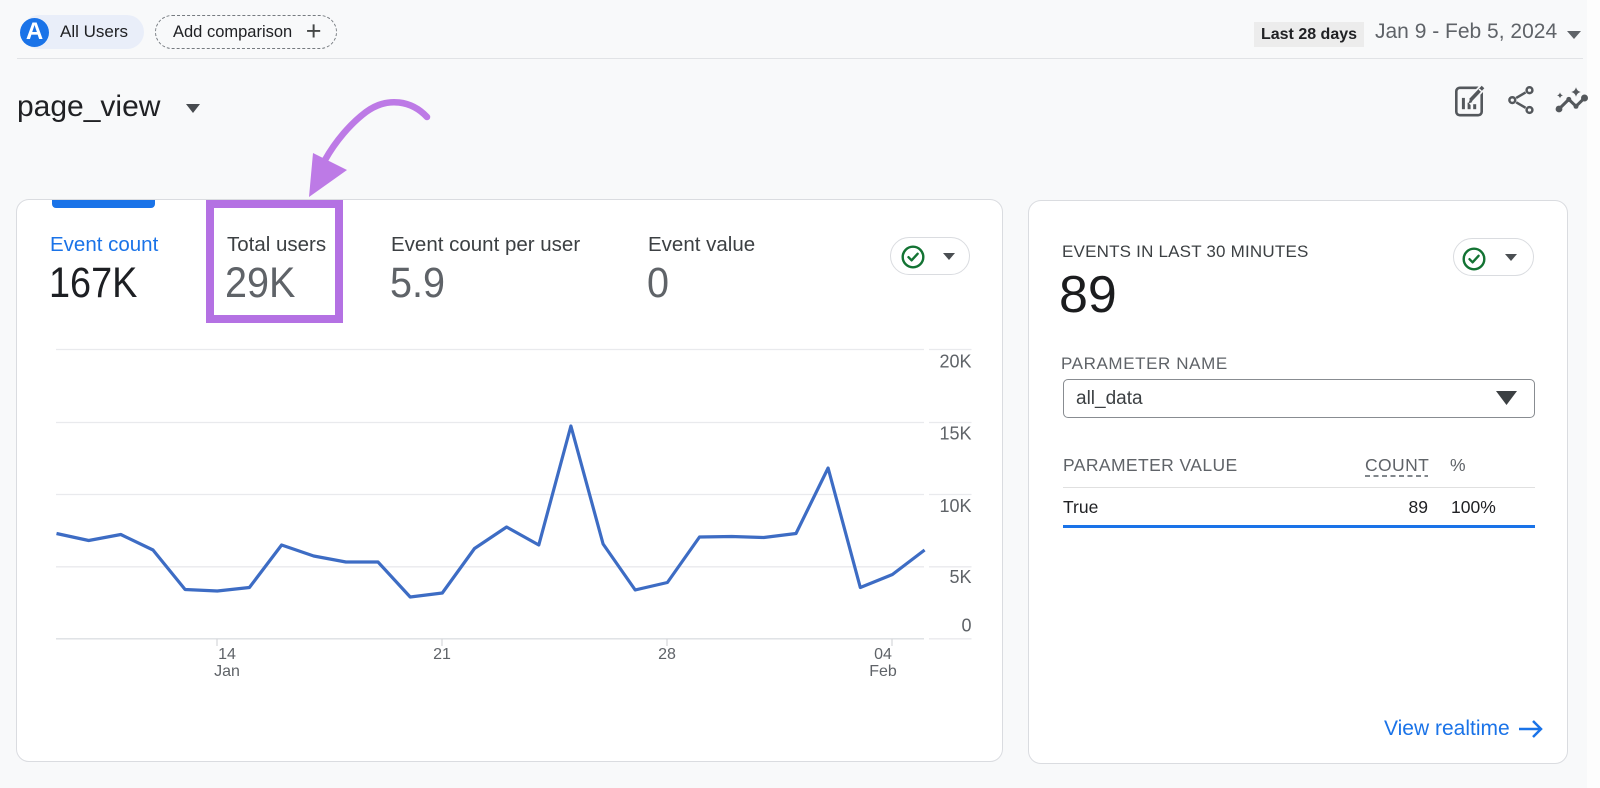 This screenshot has width=1600, height=788. I want to click on svg-text: 04, so click(883, 654).